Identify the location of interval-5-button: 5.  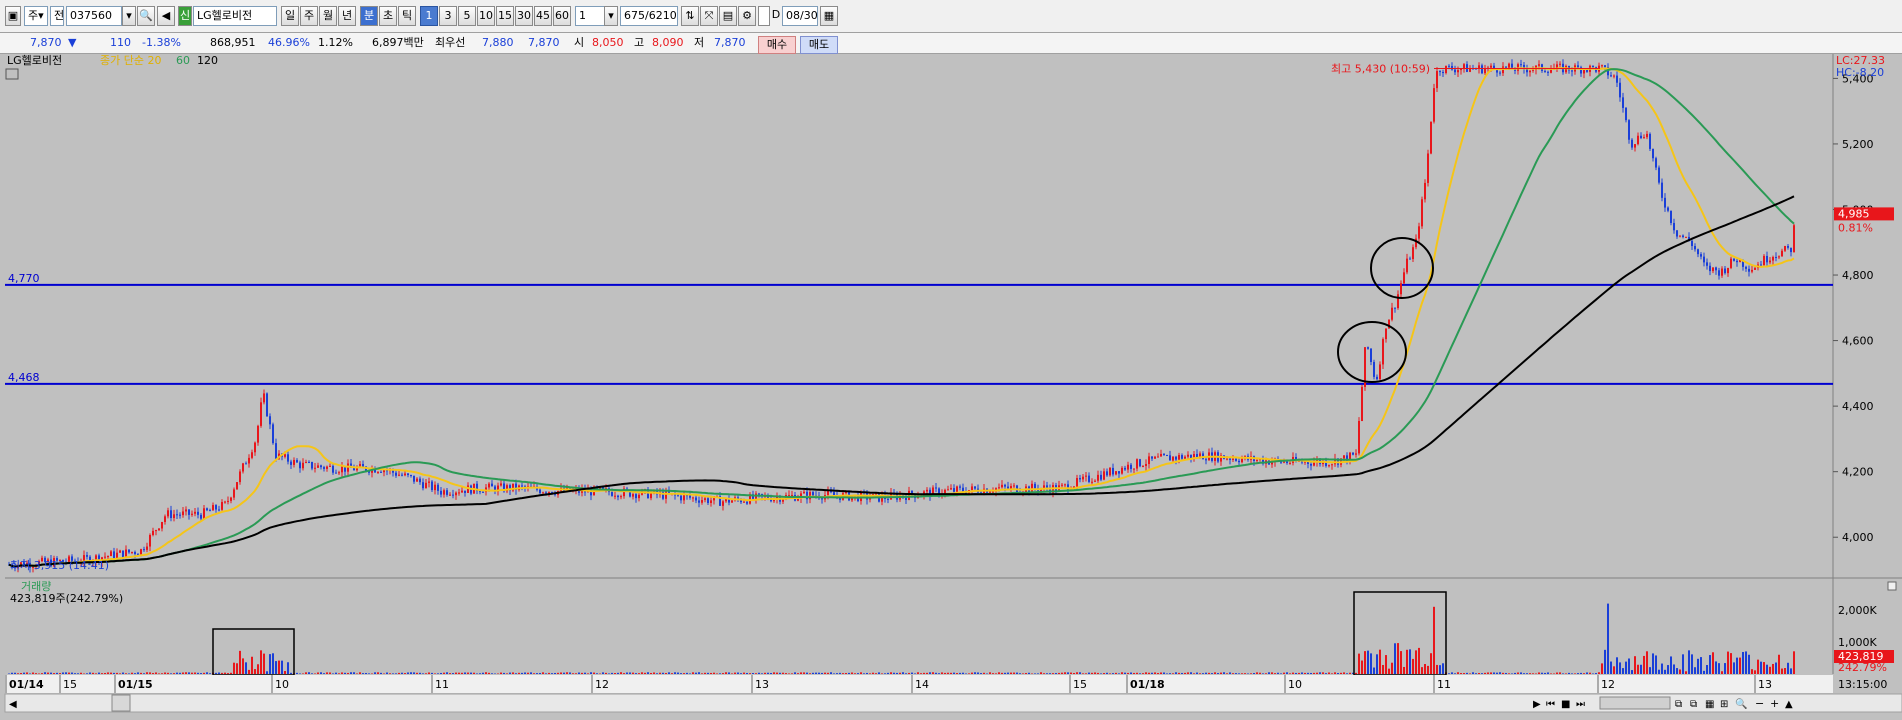
(467, 16).